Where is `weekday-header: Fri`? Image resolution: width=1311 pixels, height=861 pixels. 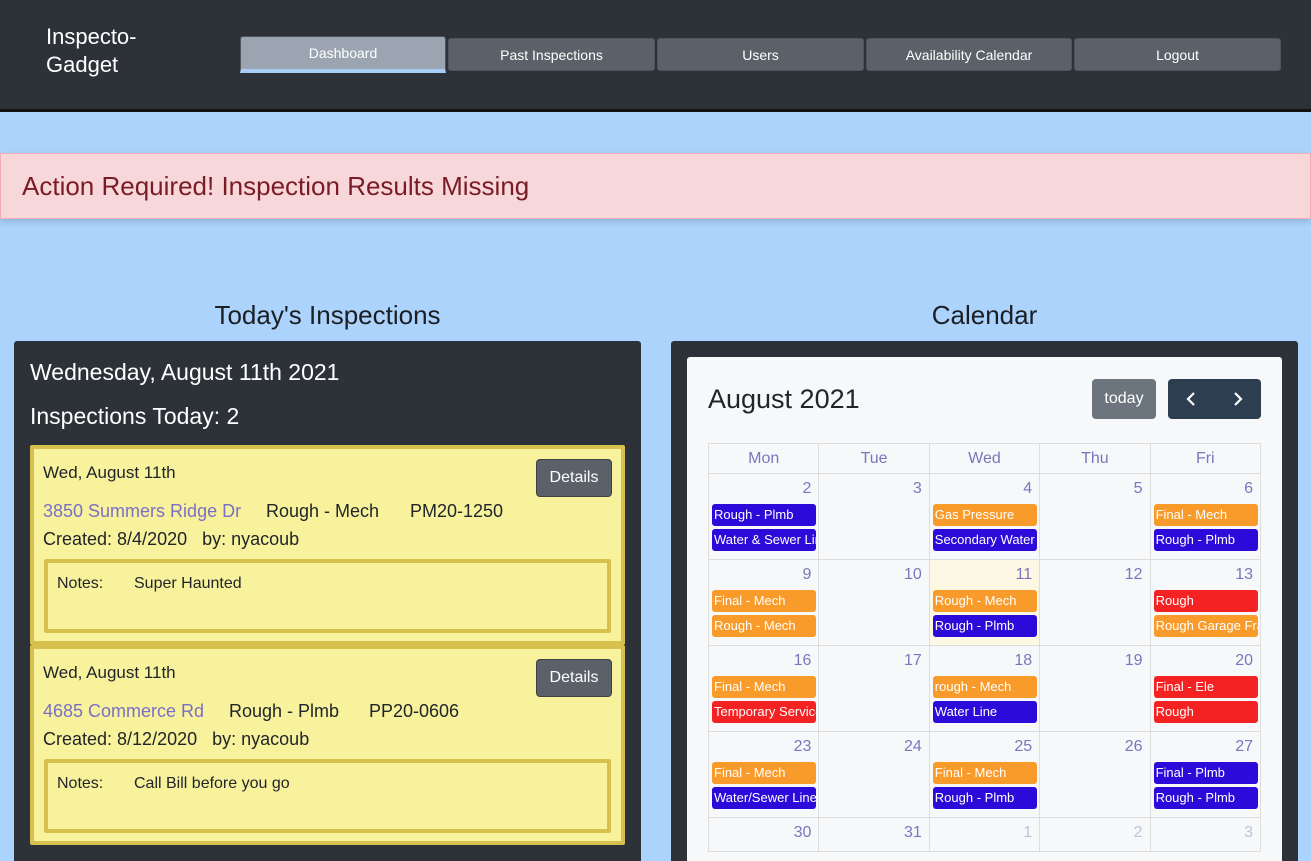 weekday-header: Fri is located at coordinates (1205, 458).